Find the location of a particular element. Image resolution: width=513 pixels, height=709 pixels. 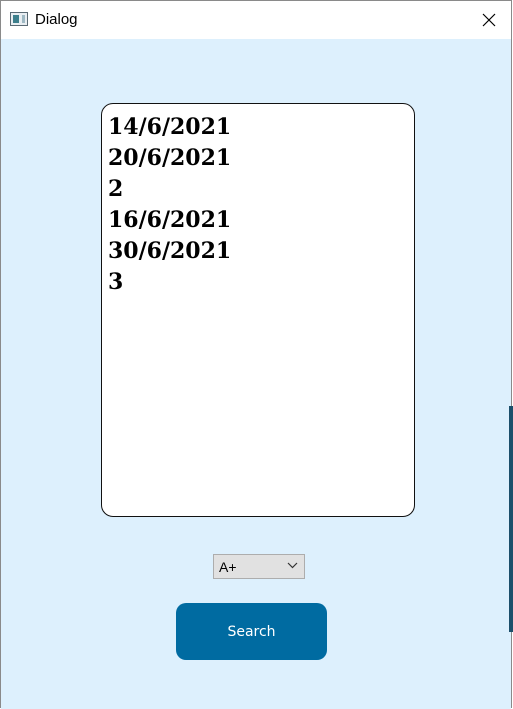

close-button is located at coordinates (489, 20).